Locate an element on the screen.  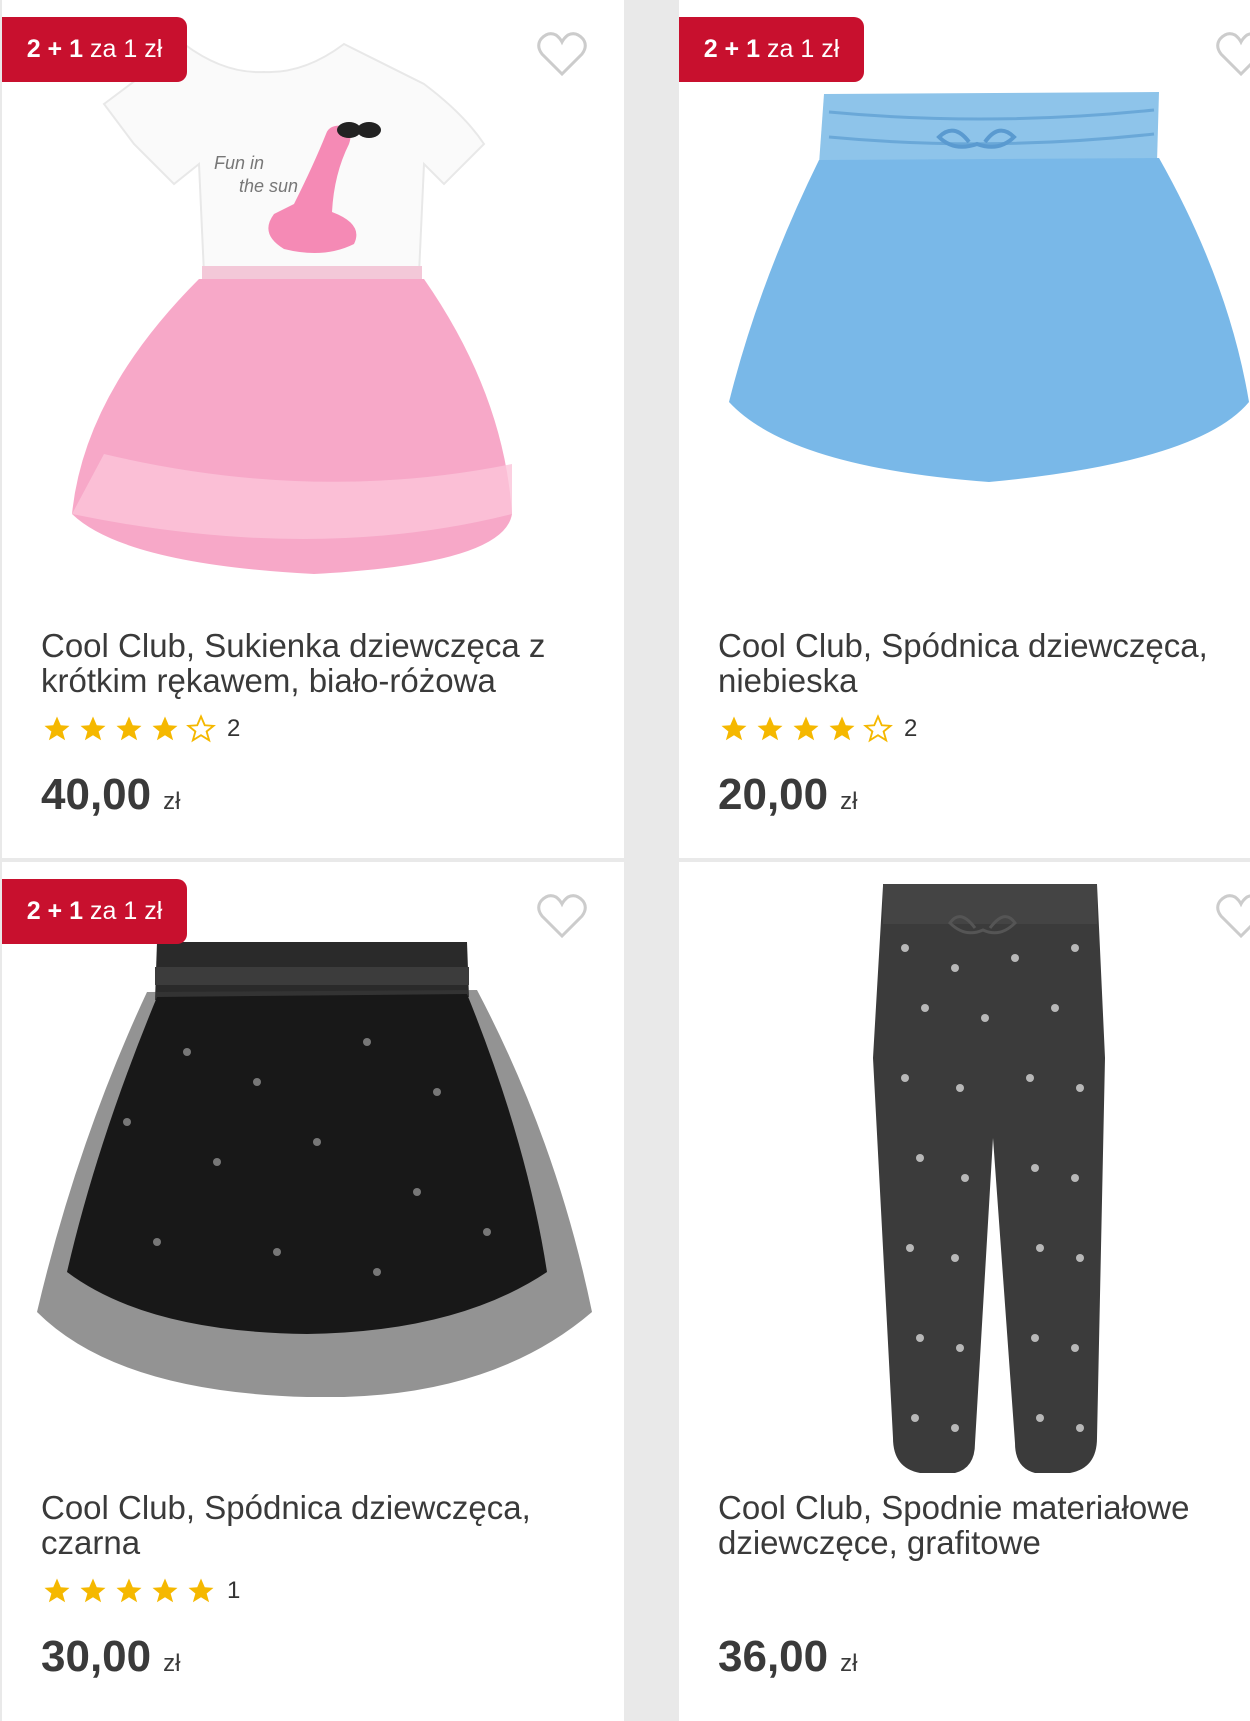
svg-text: Fun in is located at coordinates (239, 163).